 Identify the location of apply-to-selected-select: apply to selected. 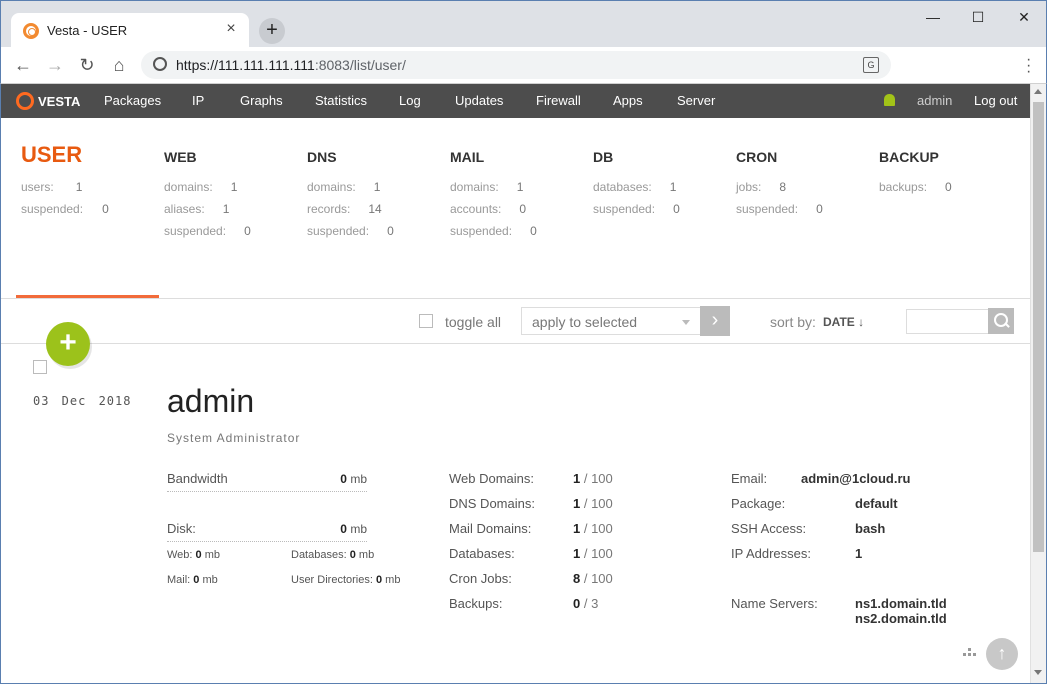
(611, 321).